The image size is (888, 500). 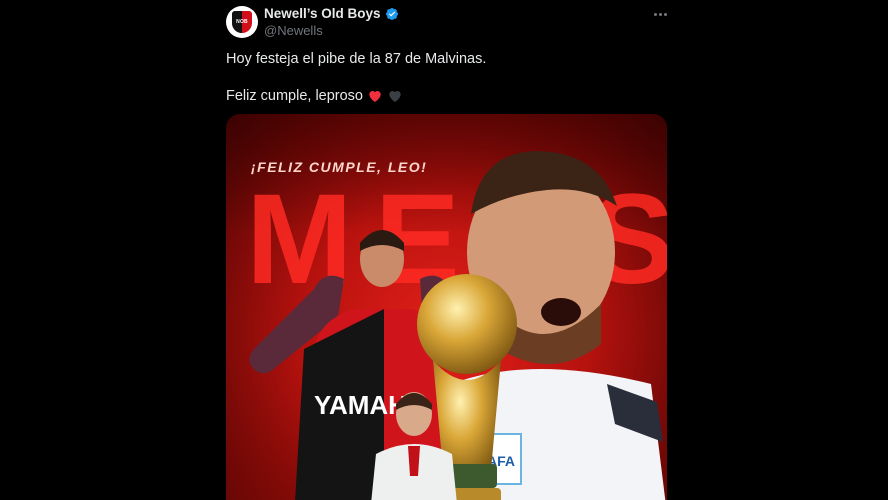 I want to click on image-banner-text: ¡FELIZ CUMPLE, LEO!, so click(x=339, y=167).